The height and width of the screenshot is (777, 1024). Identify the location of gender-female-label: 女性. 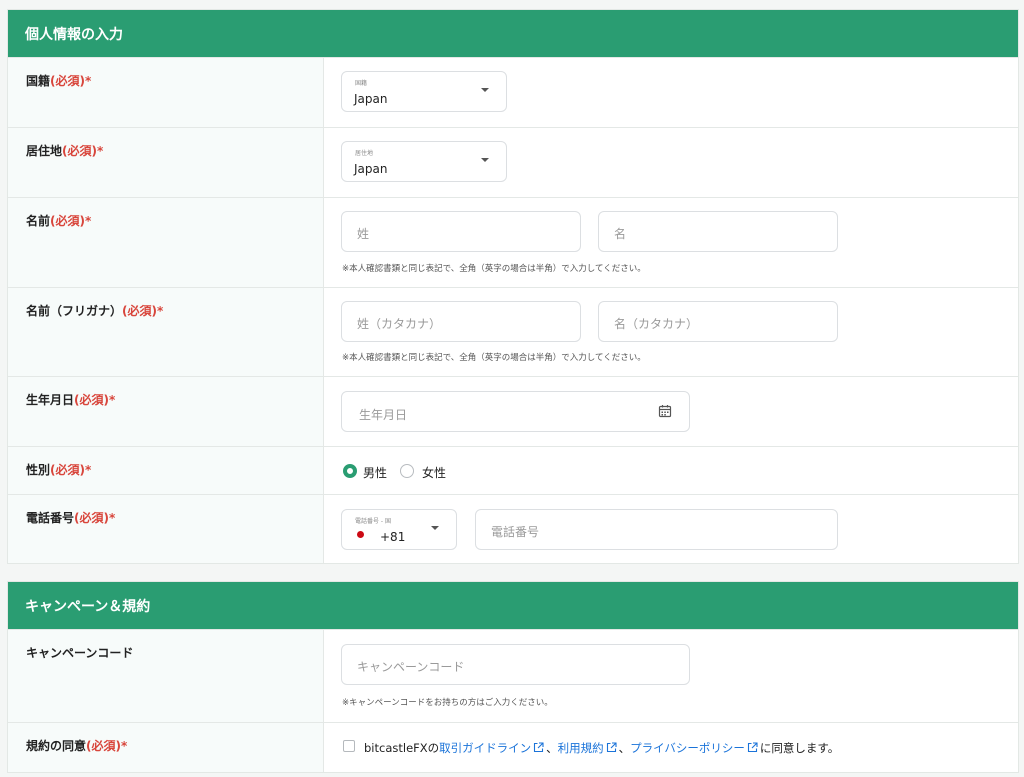
(434, 472).